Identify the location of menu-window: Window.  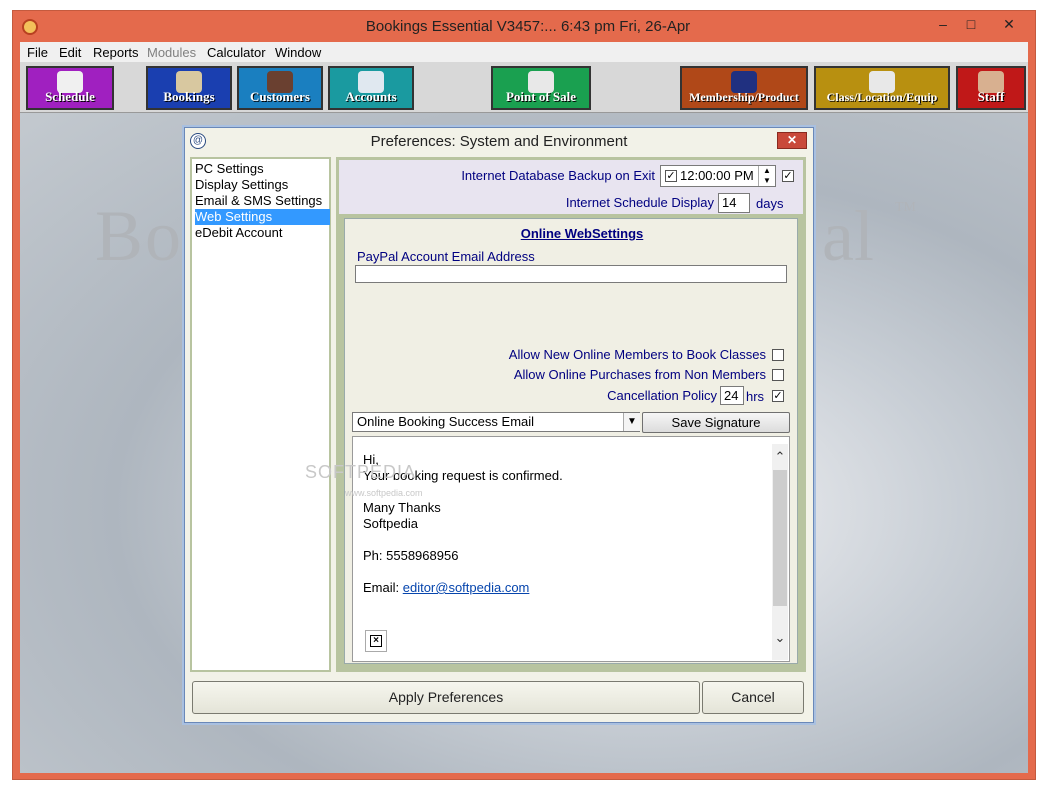
(298, 52).